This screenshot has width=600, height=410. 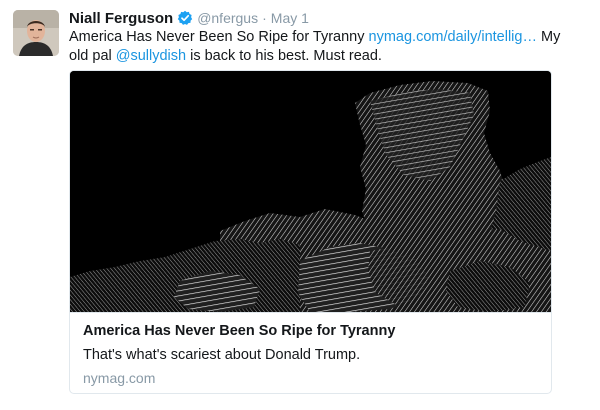 I want to click on author-avatar, so click(x=36, y=33).